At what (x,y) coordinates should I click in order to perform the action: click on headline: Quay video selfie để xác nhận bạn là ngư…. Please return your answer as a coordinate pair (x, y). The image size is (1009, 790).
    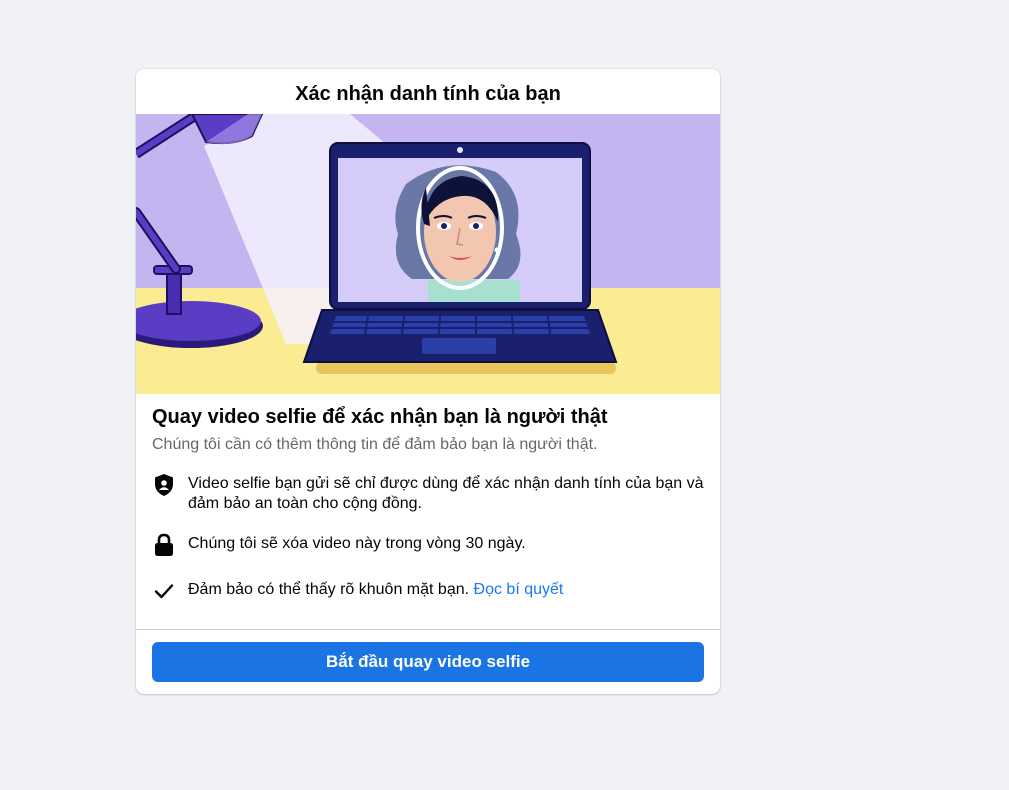
    Looking at the image, I should click on (380, 417).